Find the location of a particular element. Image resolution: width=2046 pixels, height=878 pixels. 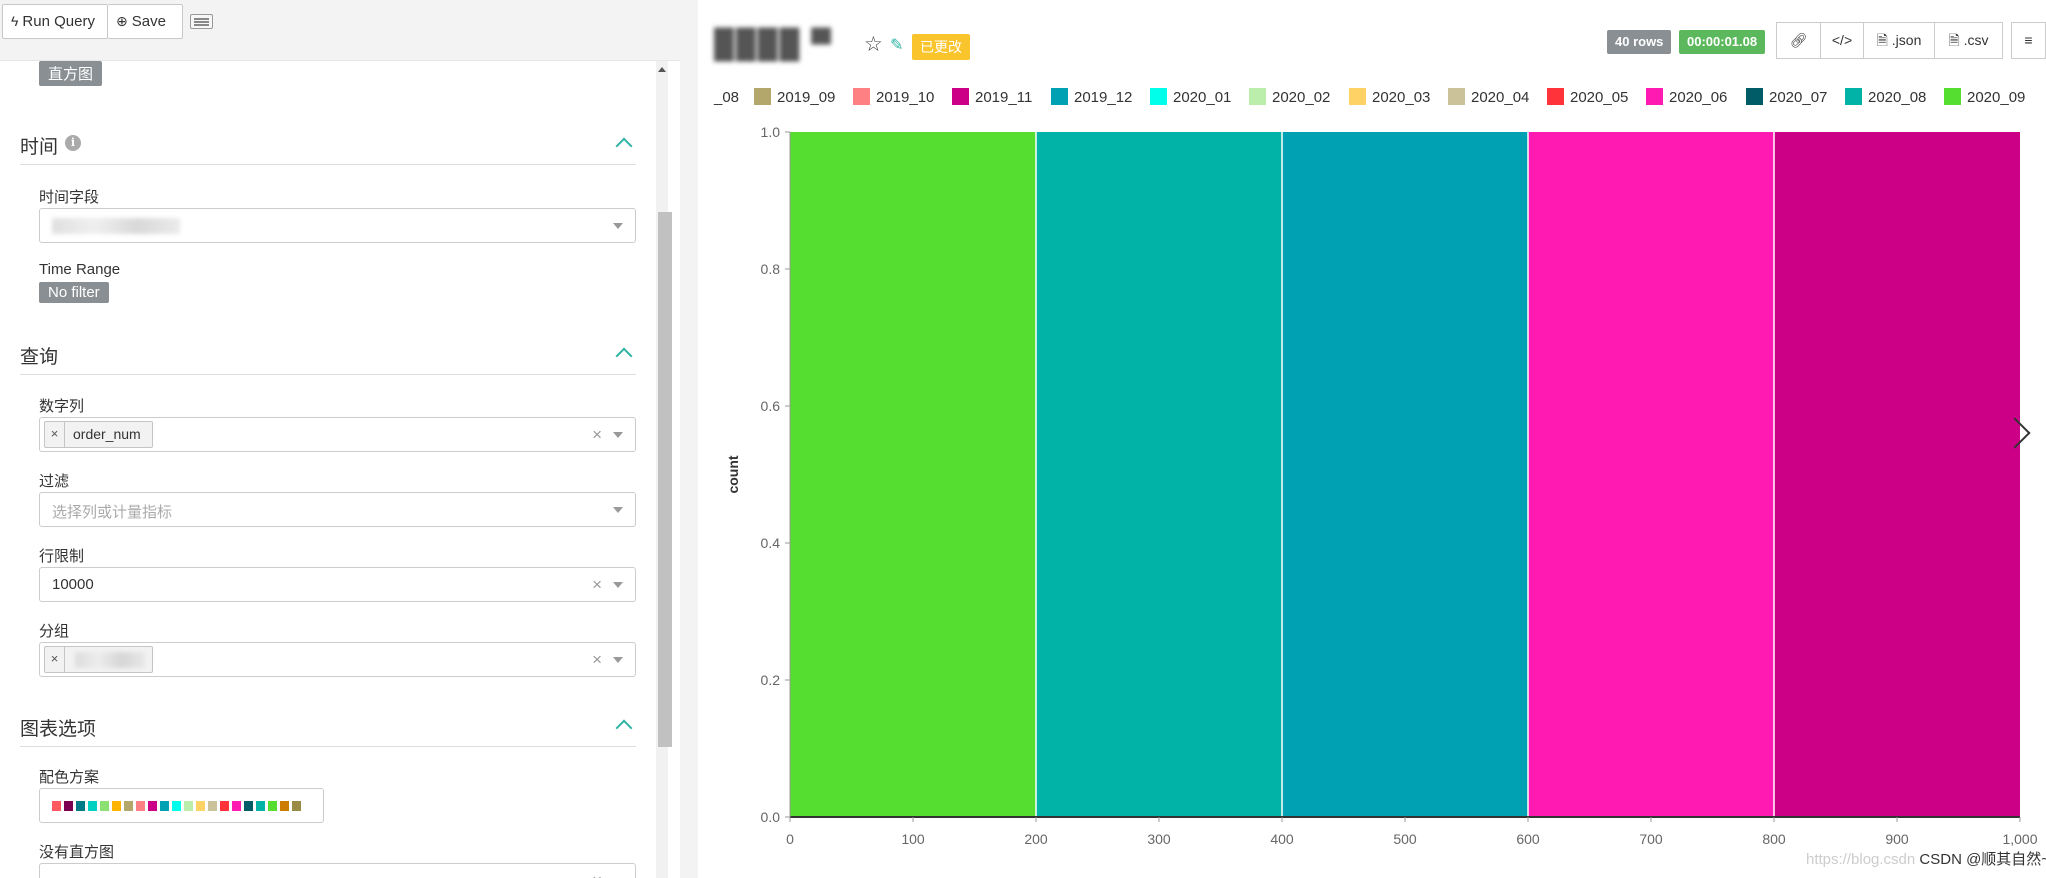

y-axis-label: count is located at coordinates (733, 474).